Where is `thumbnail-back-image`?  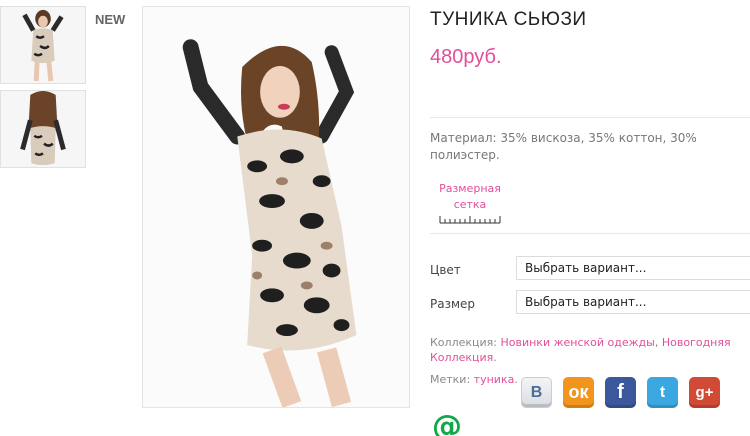 thumbnail-back-image is located at coordinates (43, 129).